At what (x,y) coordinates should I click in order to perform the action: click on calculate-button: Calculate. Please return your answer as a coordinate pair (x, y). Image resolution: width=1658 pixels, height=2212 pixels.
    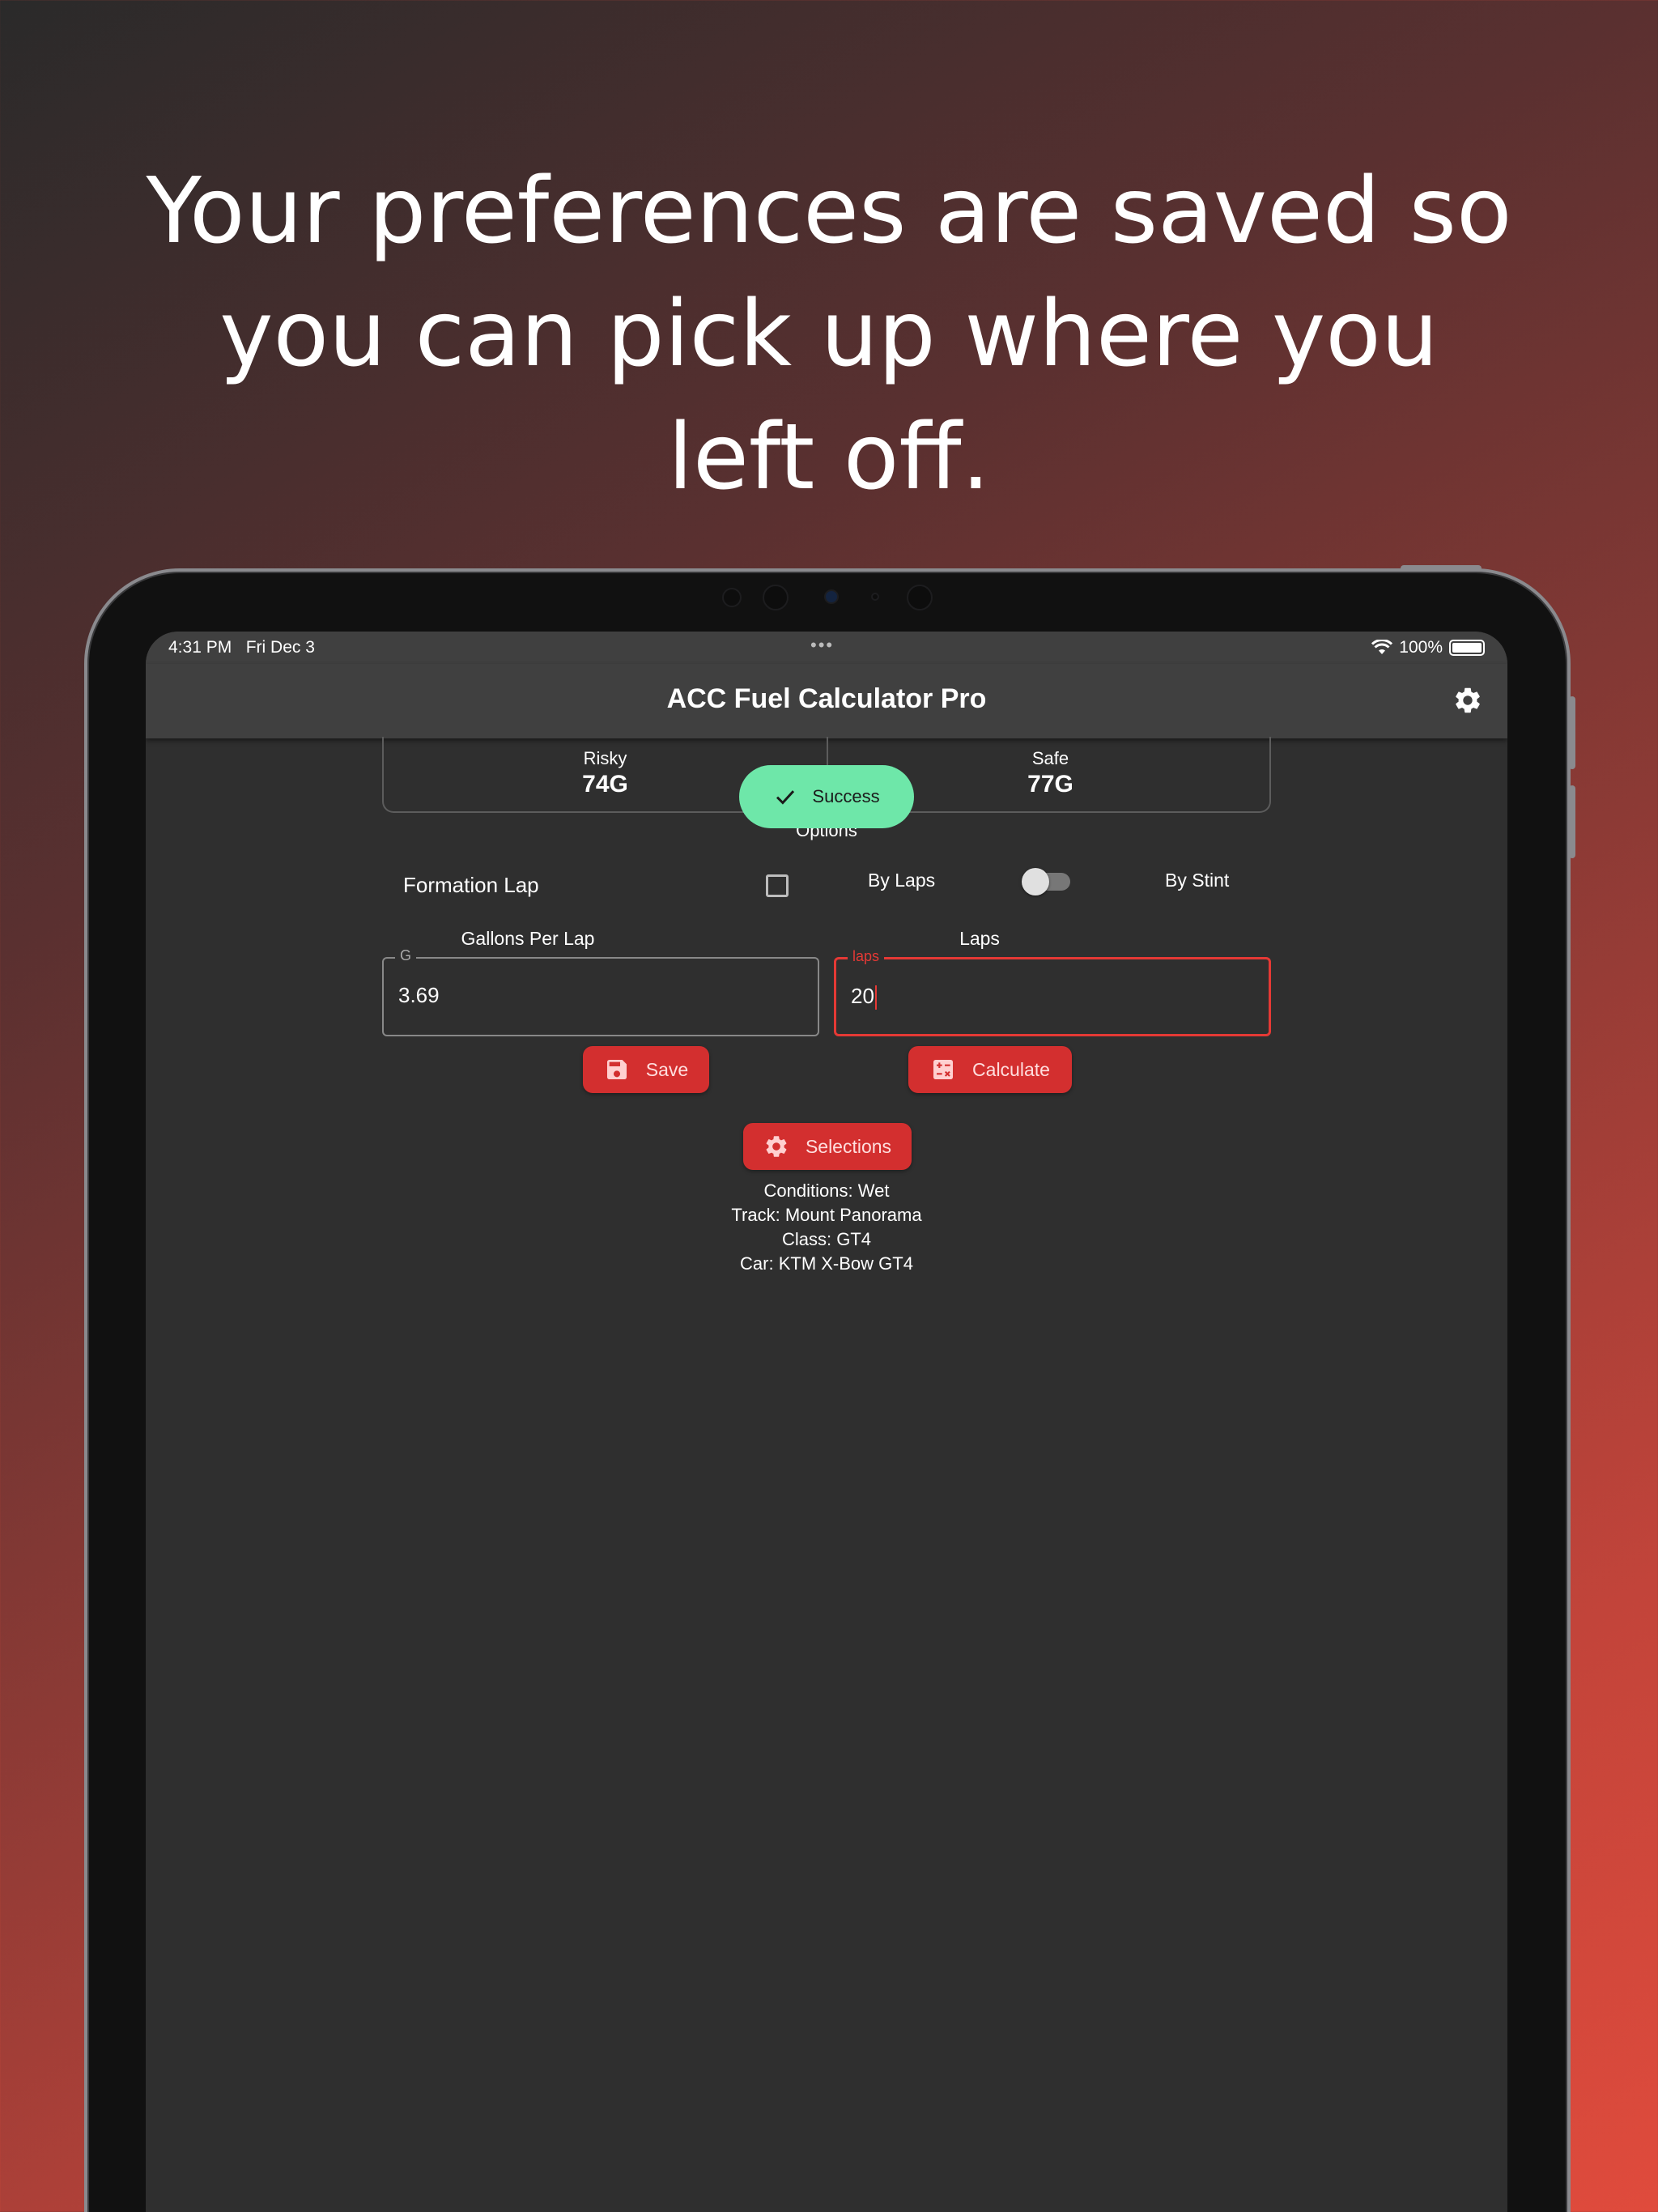
    Looking at the image, I should click on (990, 1070).